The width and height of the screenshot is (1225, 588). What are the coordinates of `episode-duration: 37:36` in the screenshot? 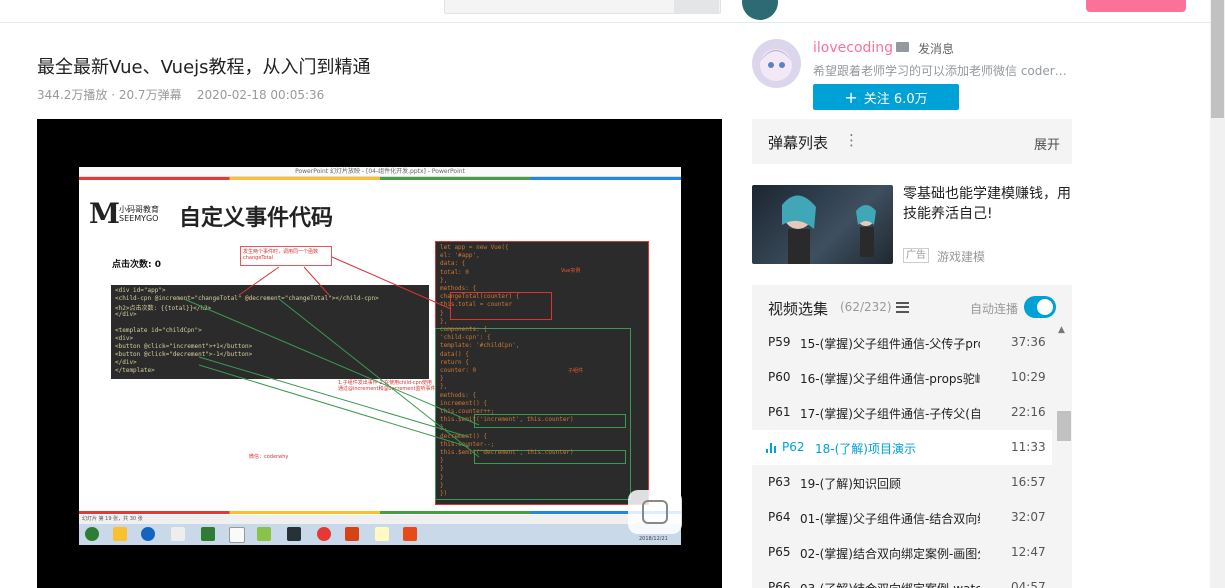 It's located at (1028, 342).